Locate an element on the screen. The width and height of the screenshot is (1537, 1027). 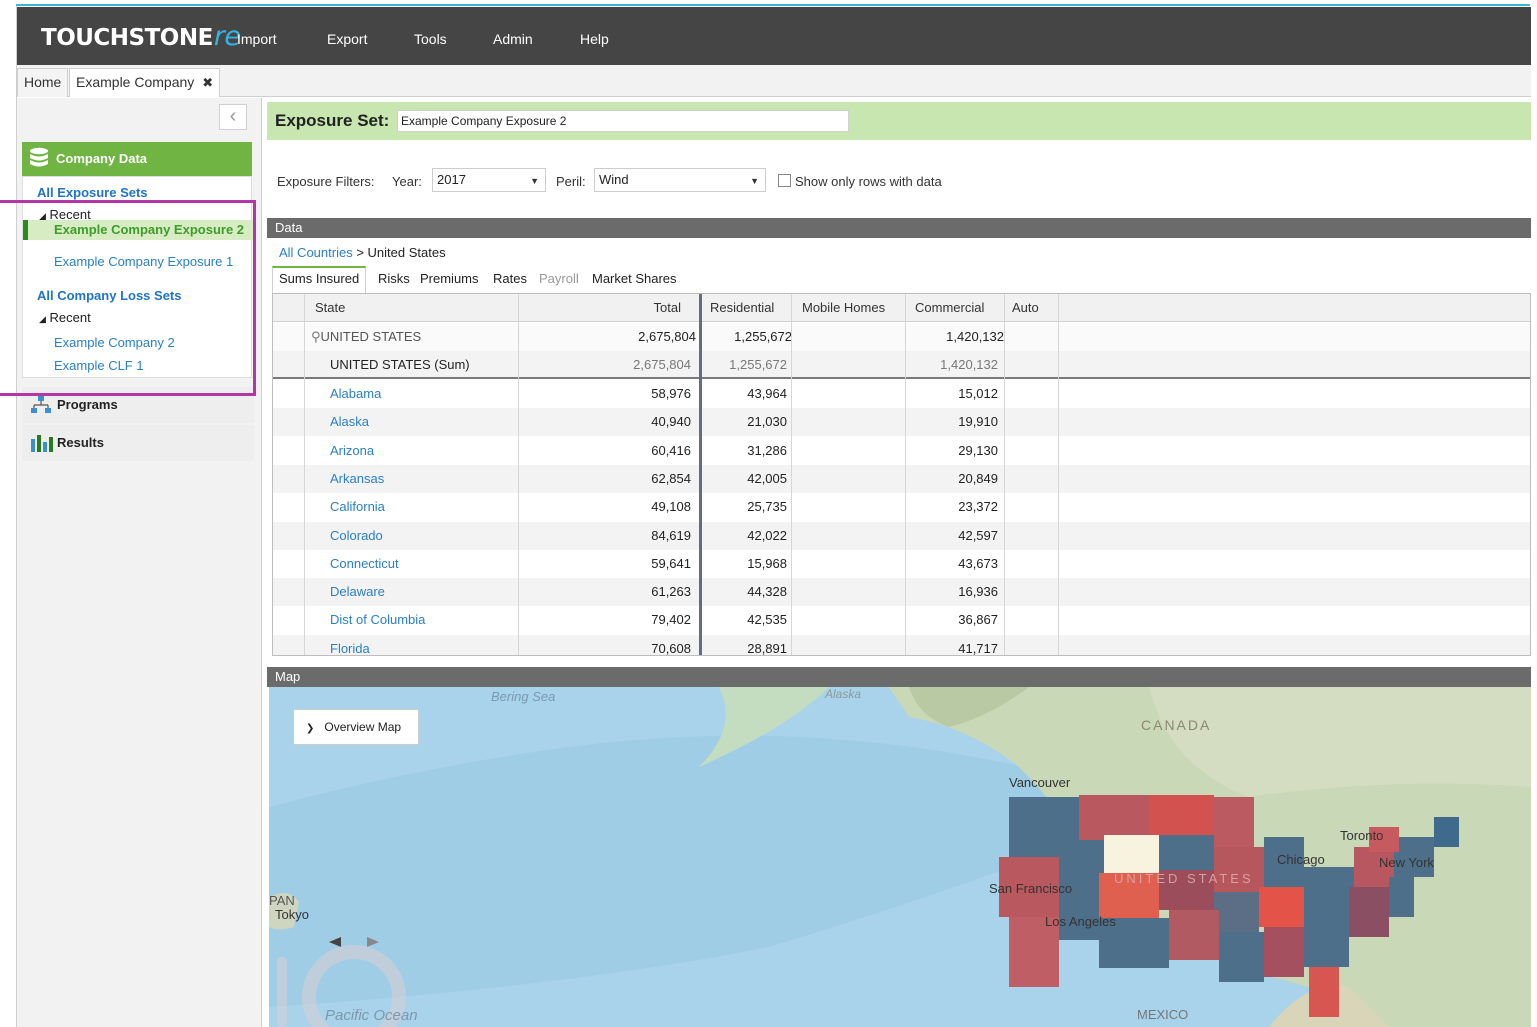
menu-admin: Admin is located at coordinates (513, 39).